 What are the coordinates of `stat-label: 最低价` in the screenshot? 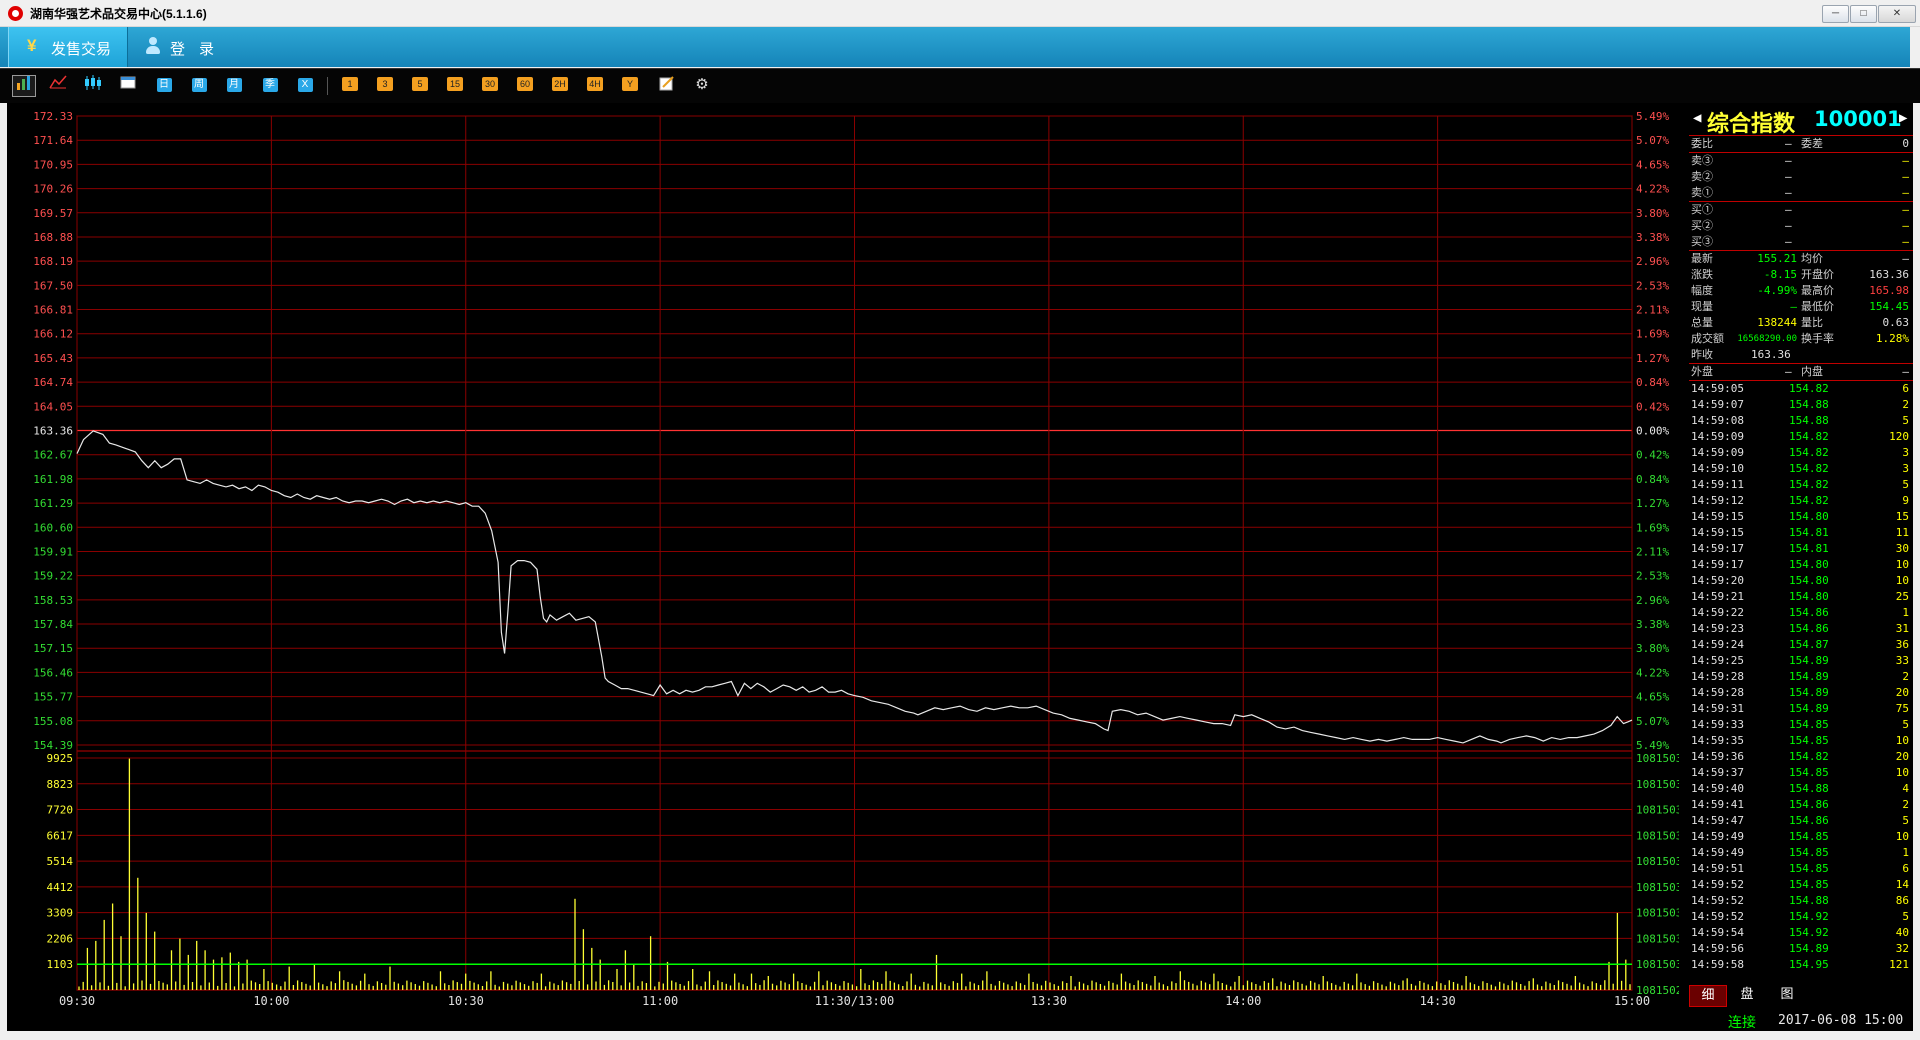 It's located at (1817, 306).